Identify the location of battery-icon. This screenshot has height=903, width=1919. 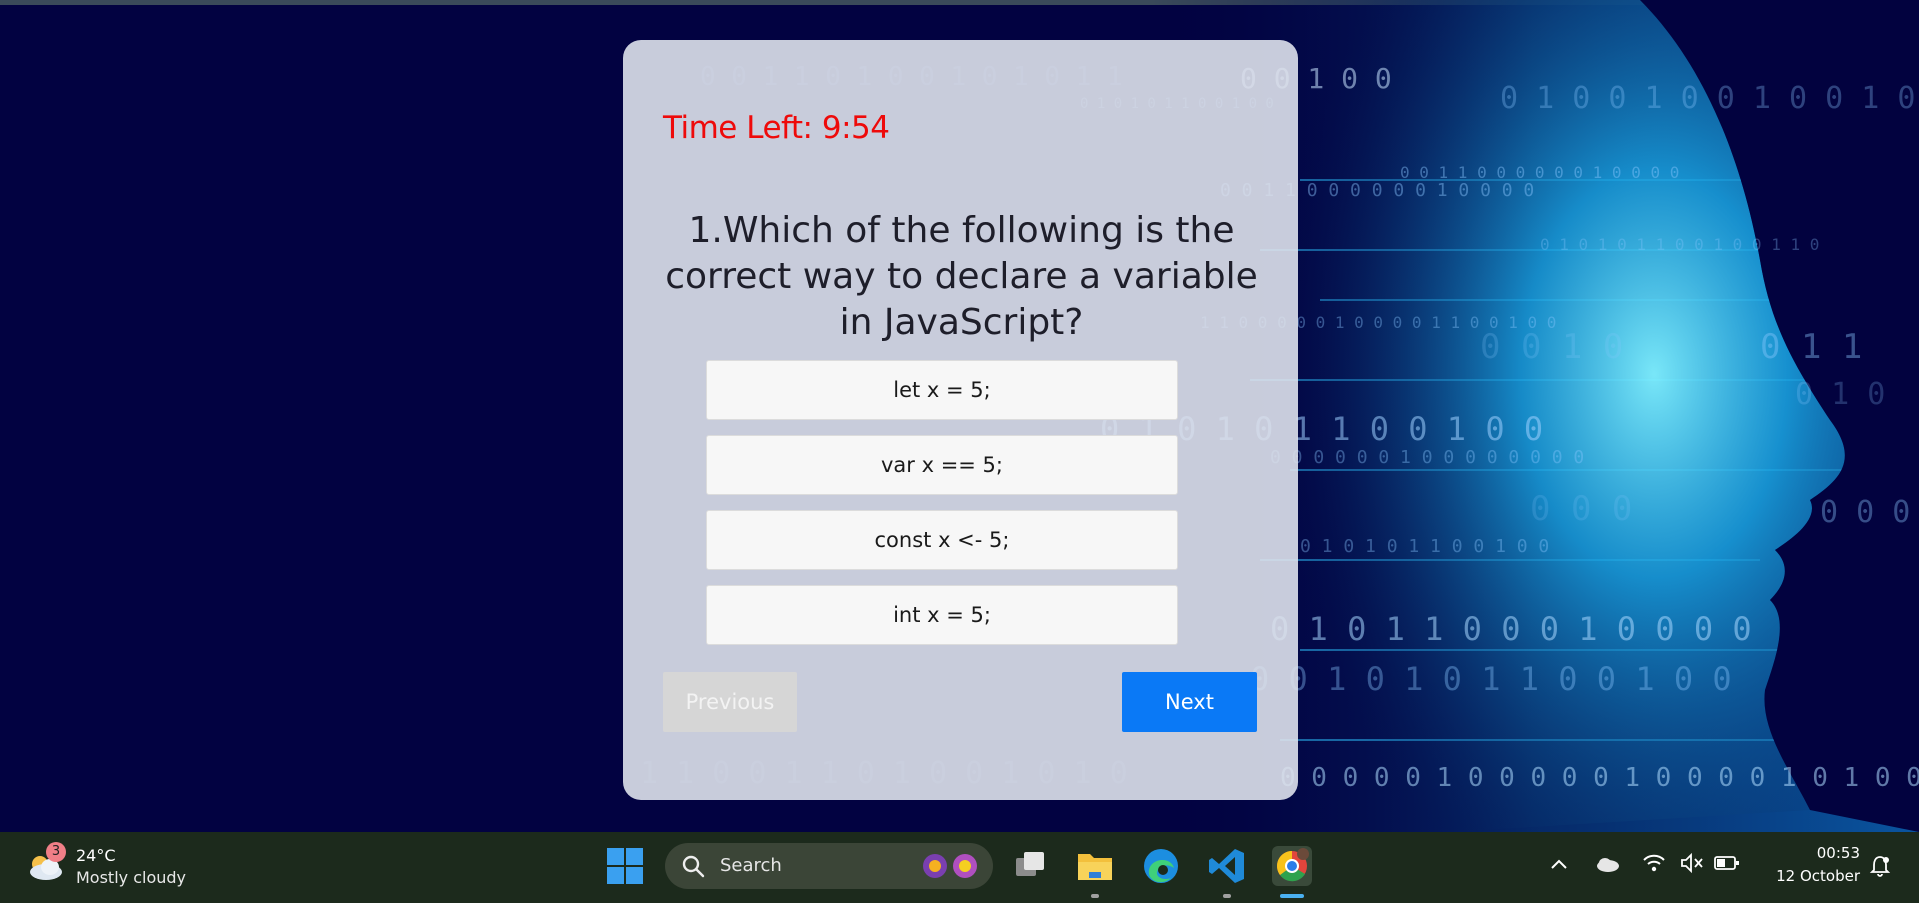
(1727, 863).